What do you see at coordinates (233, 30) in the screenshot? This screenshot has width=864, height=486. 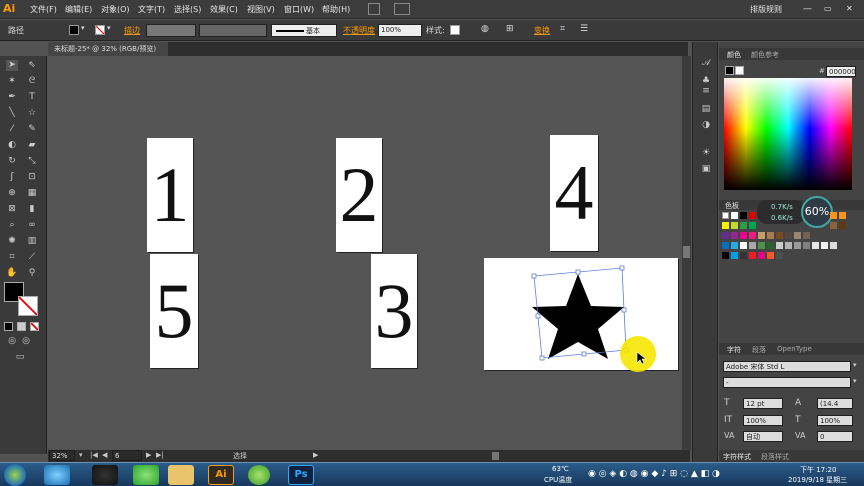 I see `variable-width-profile` at bounding box center [233, 30].